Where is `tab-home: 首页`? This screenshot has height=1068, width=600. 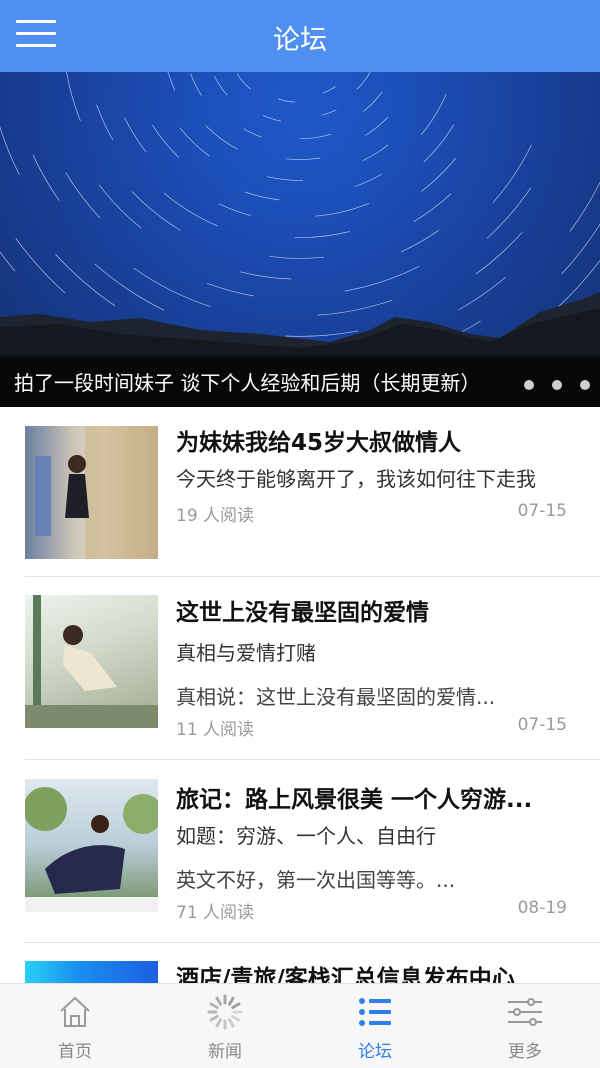 tab-home: 首页 is located at coordinates (75, 1026).